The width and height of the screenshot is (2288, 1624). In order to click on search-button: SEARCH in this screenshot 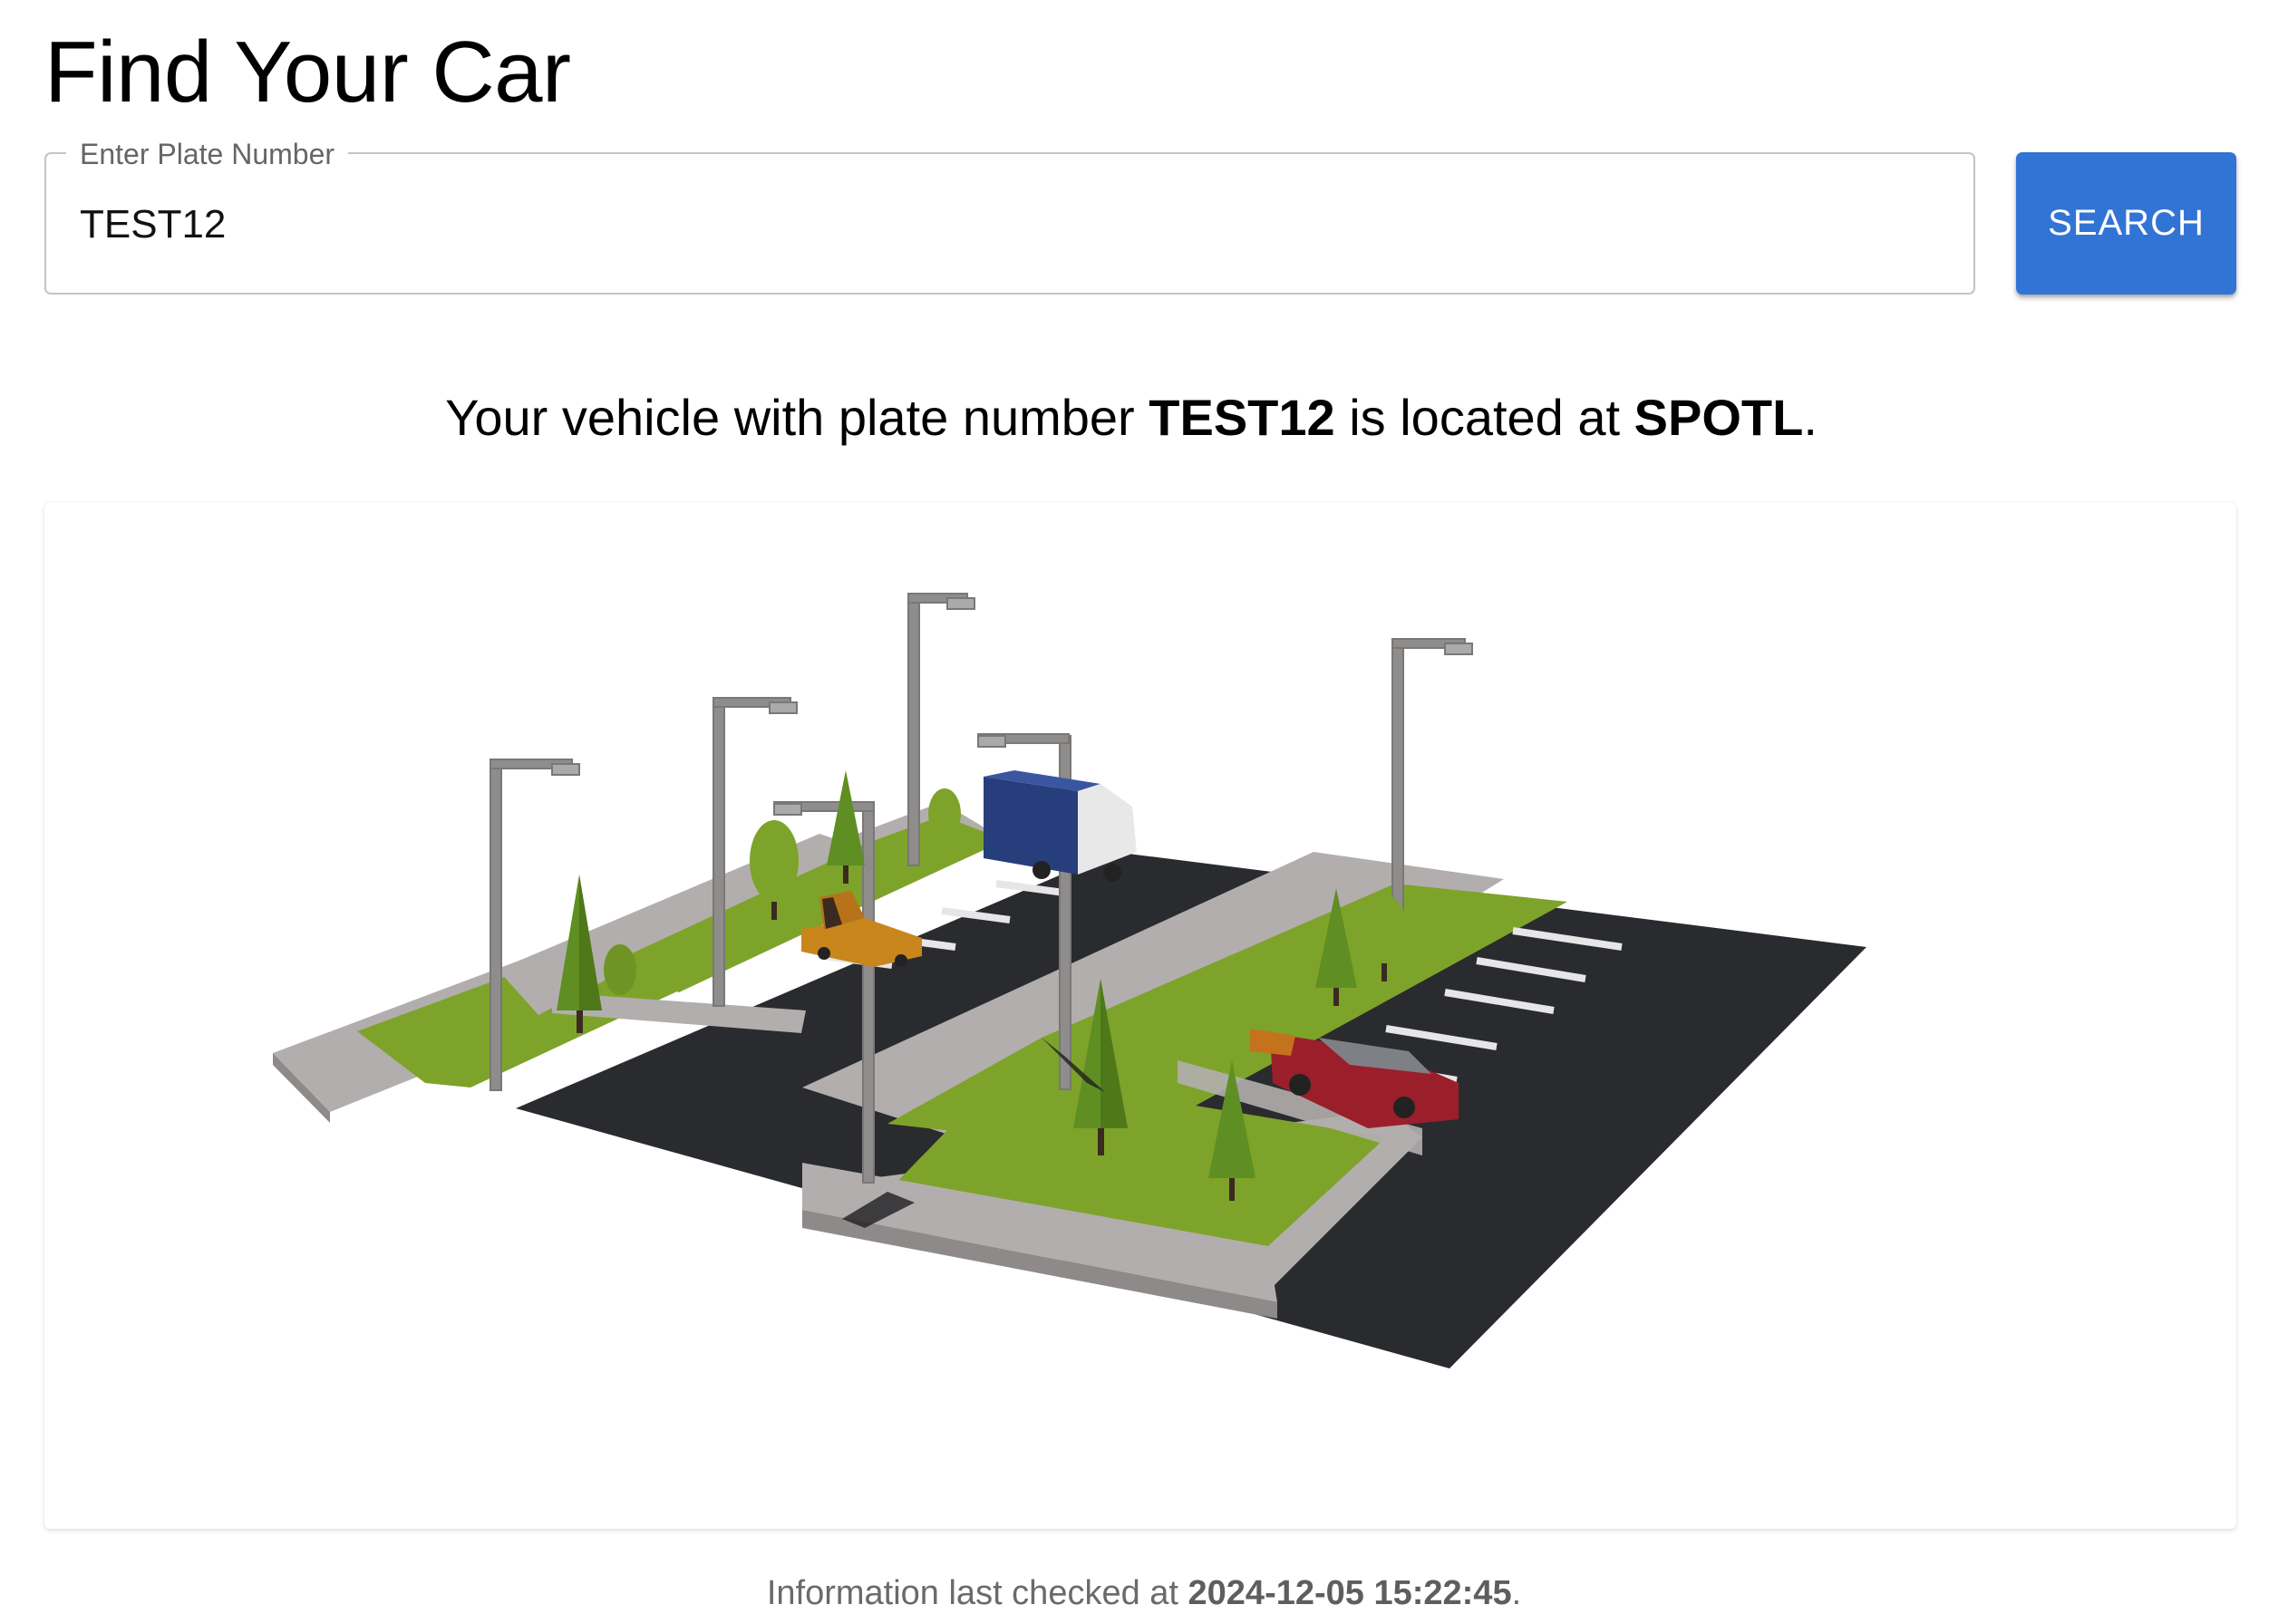, I will do `click(2126, 223)`.